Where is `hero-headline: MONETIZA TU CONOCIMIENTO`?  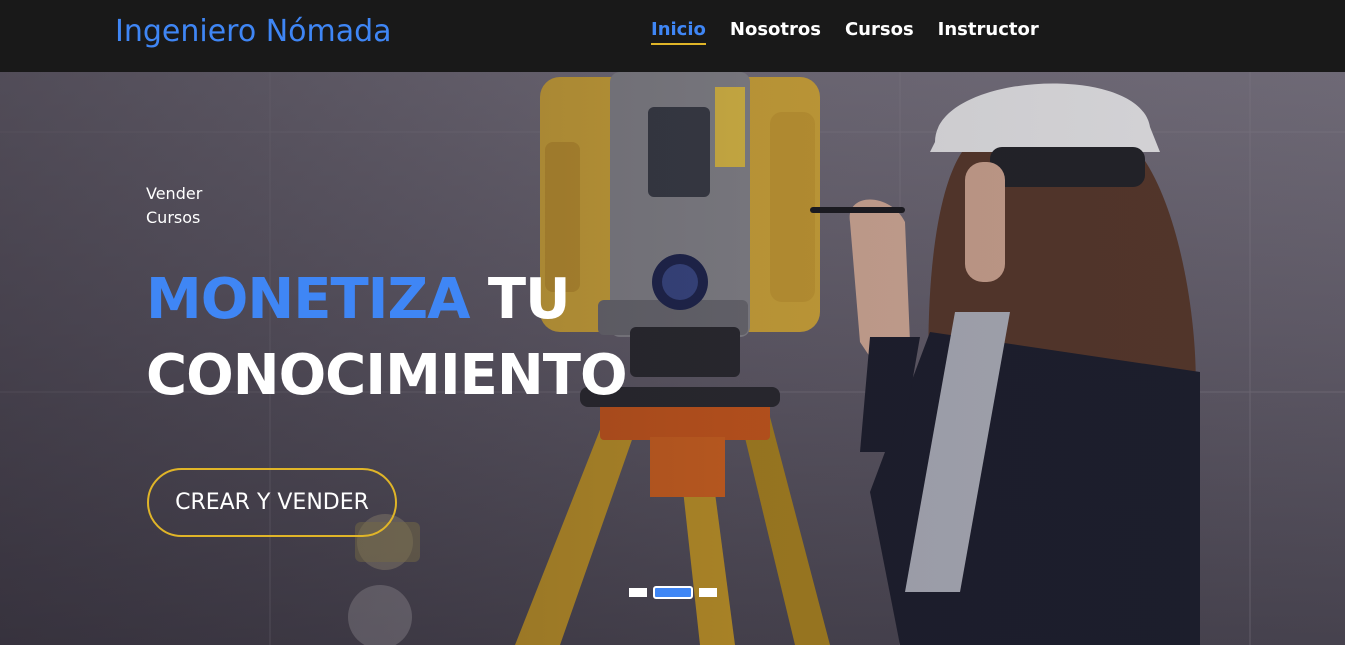 hero-headline: MONETIZA TU CONOCIMIENTO is located at coordinates (387, 338).